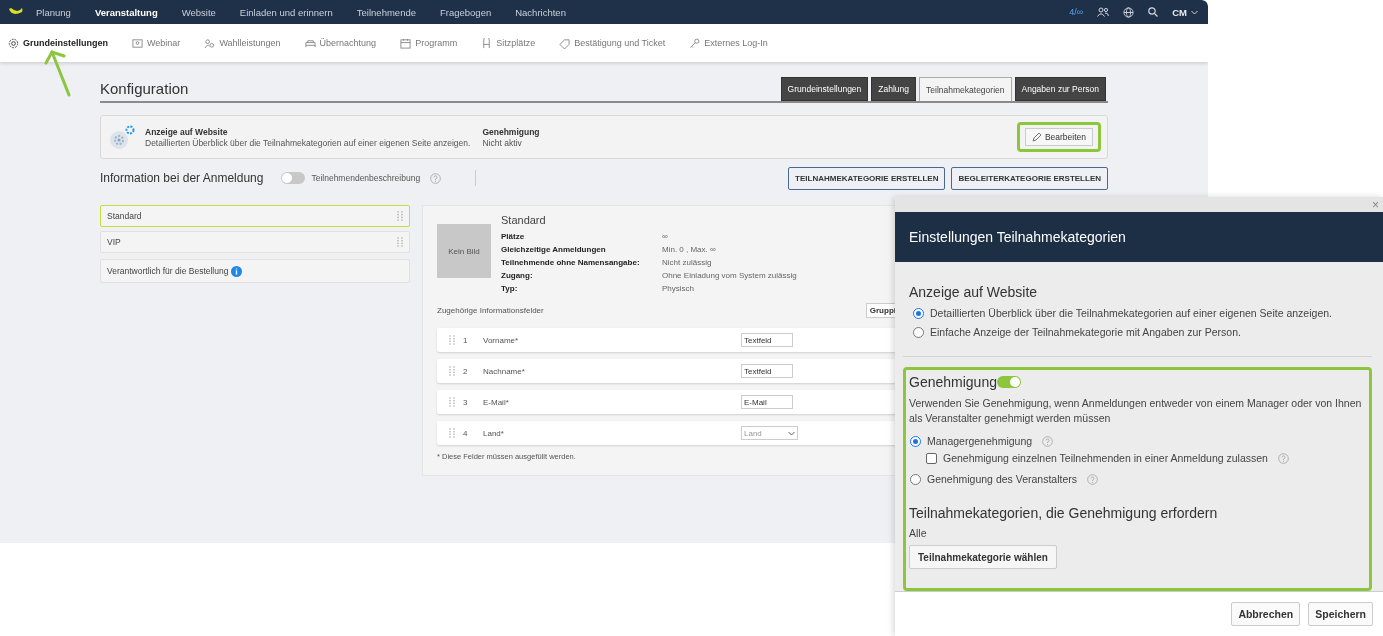 The width and height of the screenshot is (1383, 636). What do you see at coordinates (340, 43) in the screenshot?
I see `subnav-item: Übernachtung` at bounding box center [340, 43].